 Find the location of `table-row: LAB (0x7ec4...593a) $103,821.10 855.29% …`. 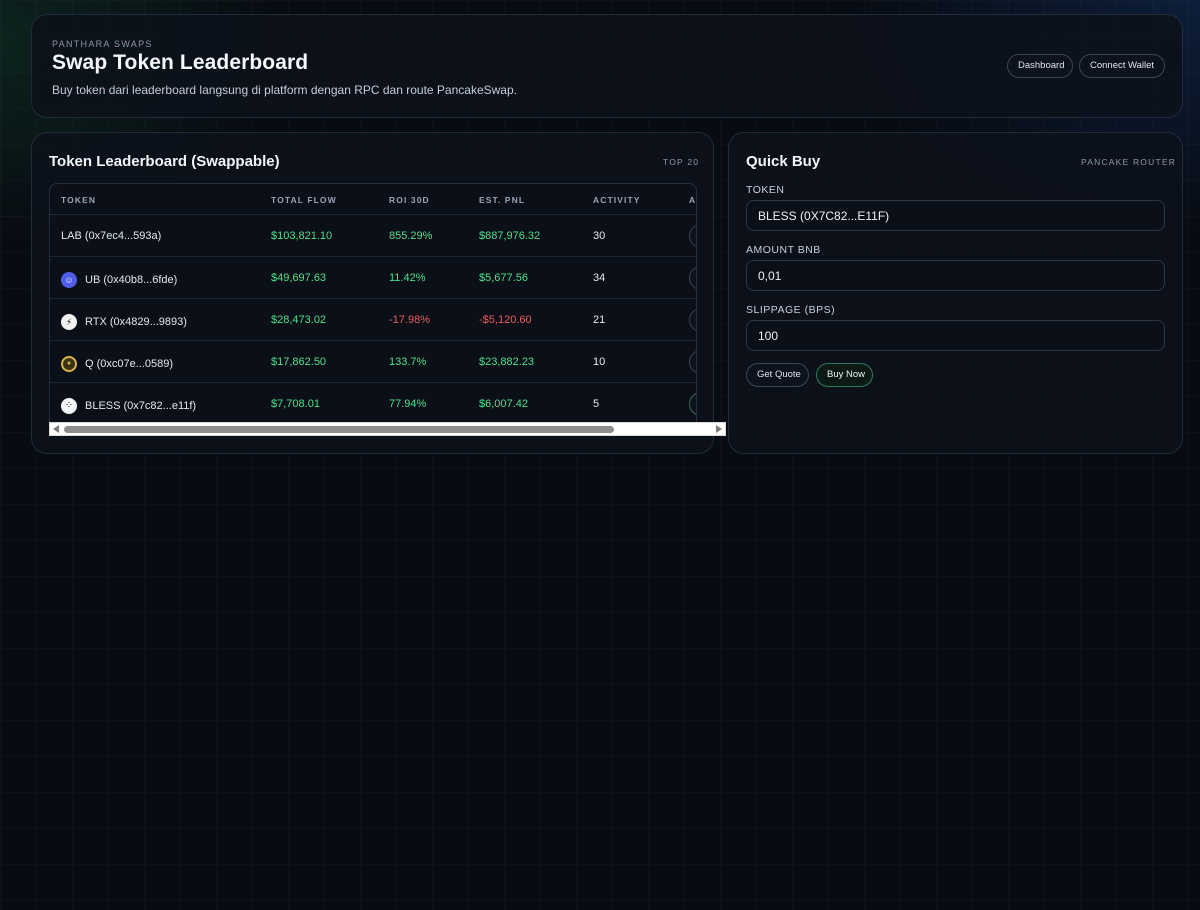

table-row: LAB (0x7ec4...593a) $103,821.10 855.29% … is located at coordinates (373, 236).